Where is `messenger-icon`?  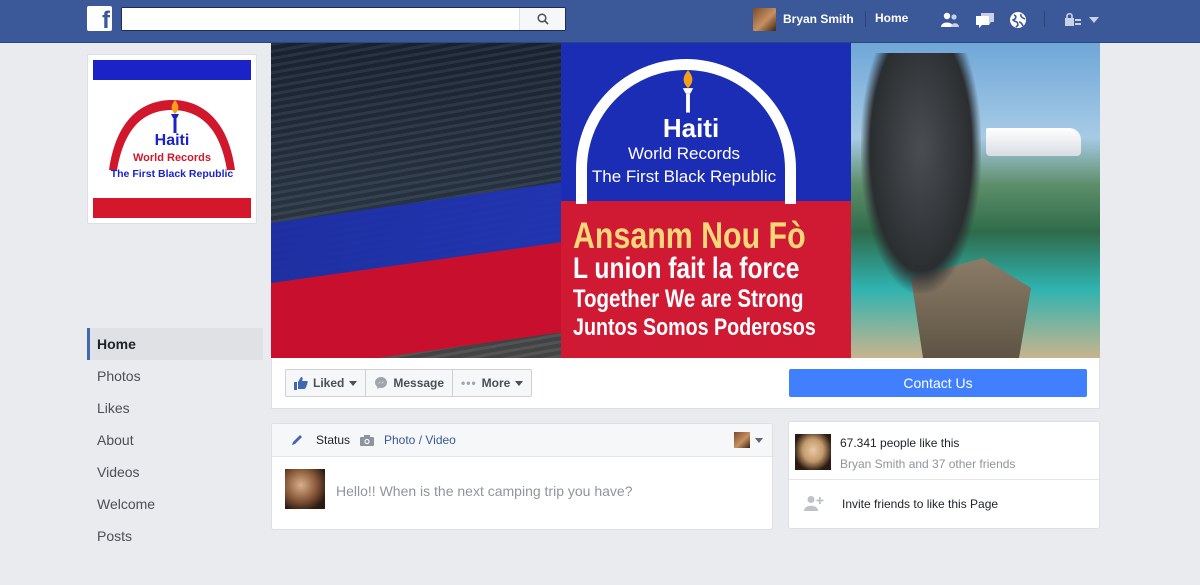
messenger-icon is located at coordinates (381, 383).